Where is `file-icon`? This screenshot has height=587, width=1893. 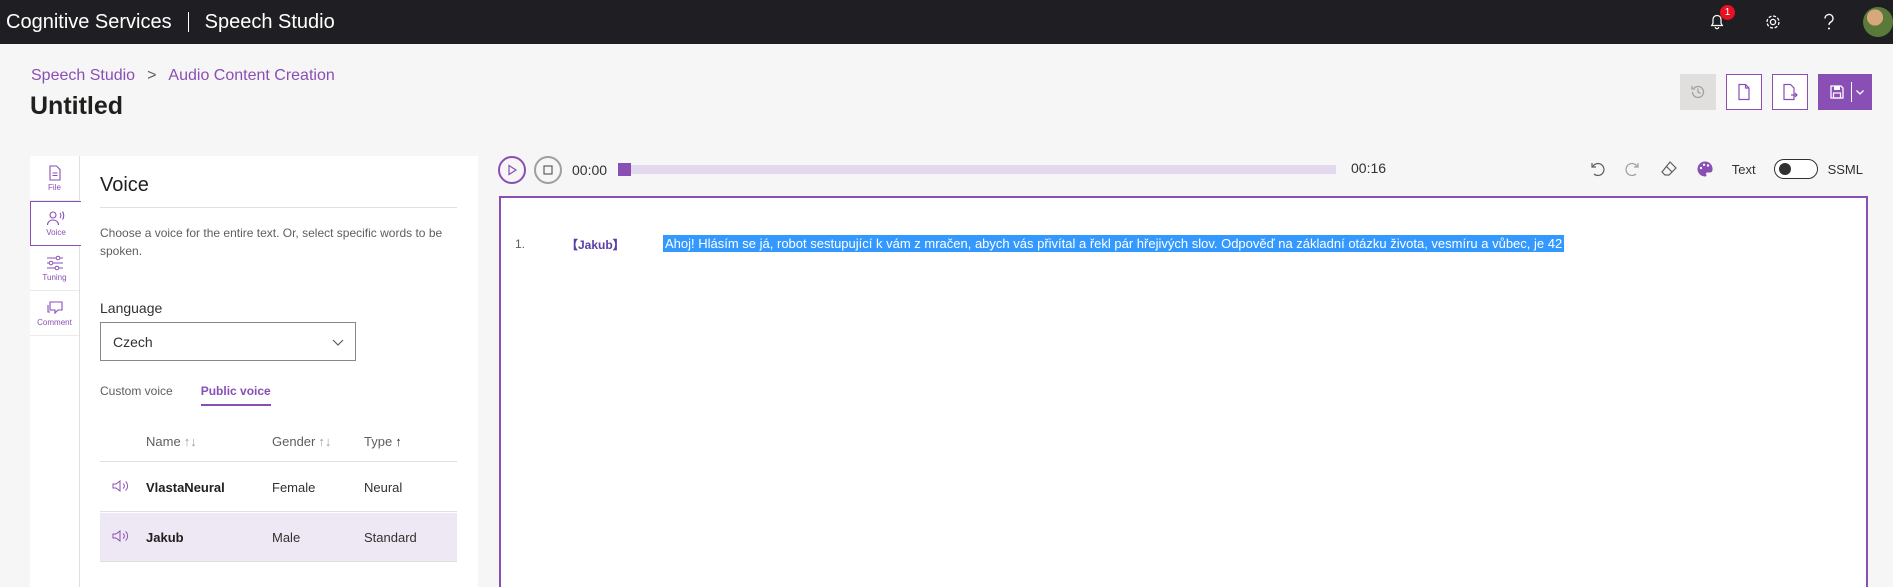 file-icon is located at coordinates (54, 172).